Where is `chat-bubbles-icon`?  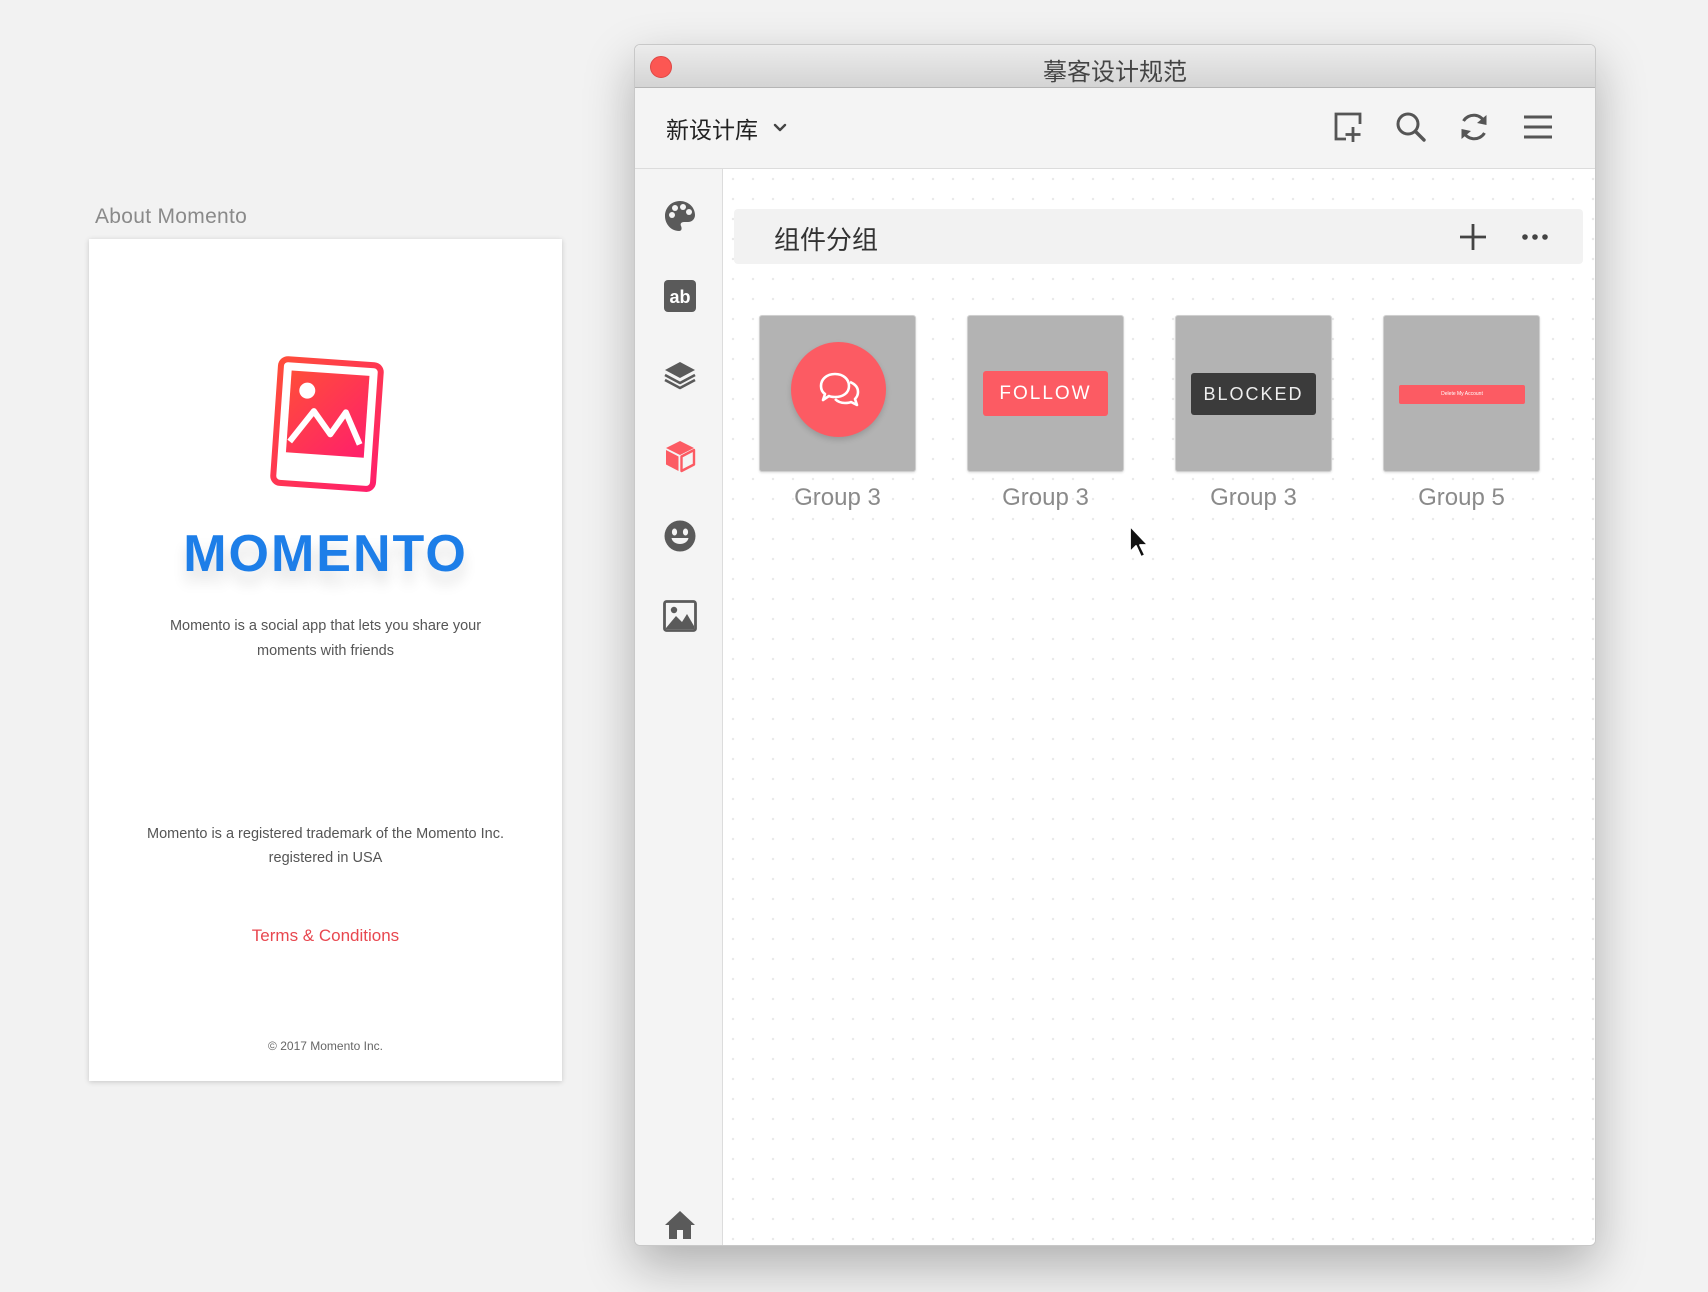 chat-bubbles-icon is located at coordinates (839, 389).